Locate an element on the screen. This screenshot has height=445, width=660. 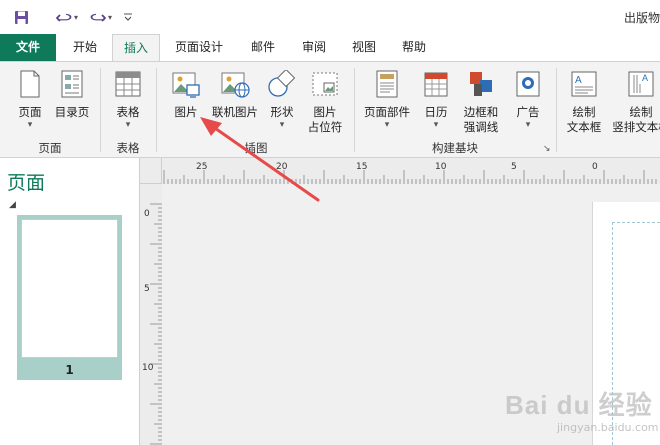
draw-vertical-textbox-button: A 绘制 竖排文本框 is located at coordinates (633, 102).